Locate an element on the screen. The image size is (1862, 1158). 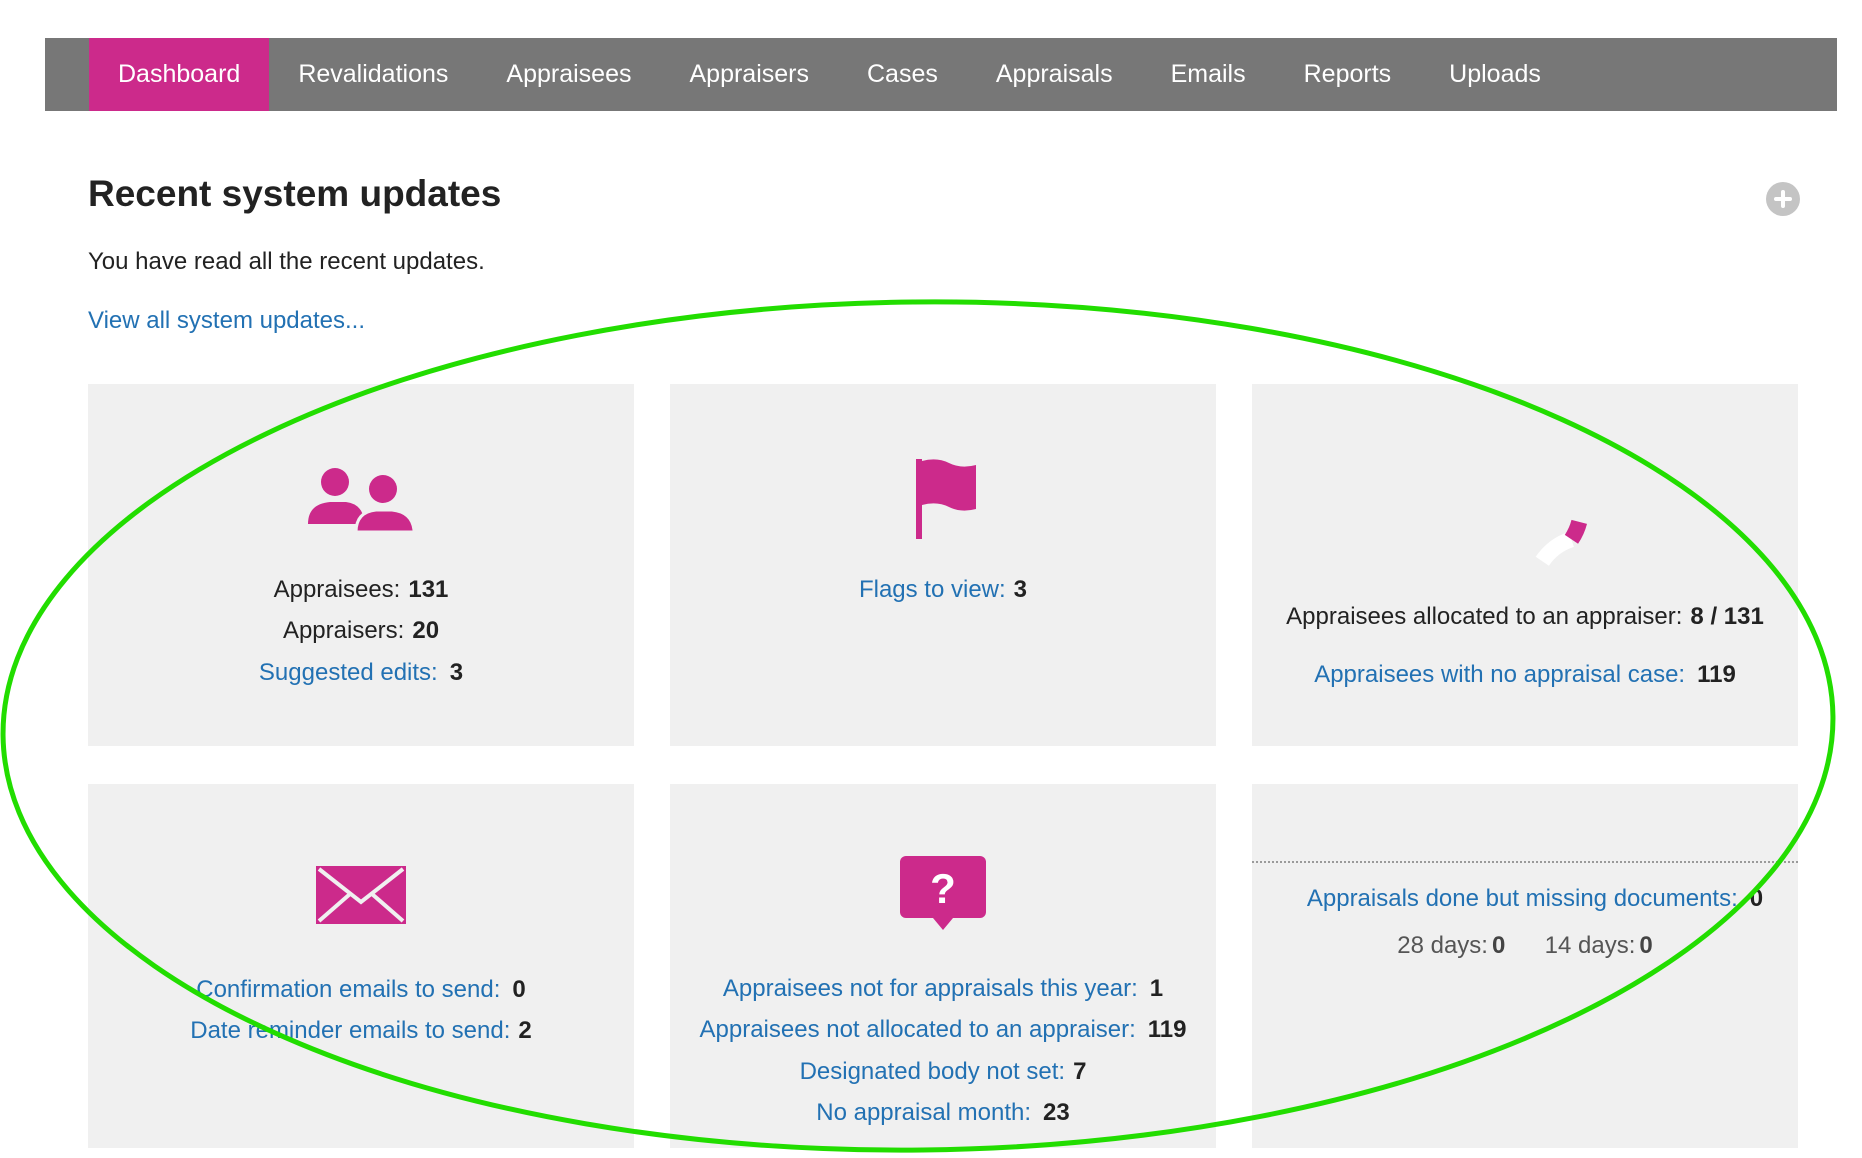
reminder-emails-row: Date reminder emails to send: 2 is located at coordinates (361, 1031).